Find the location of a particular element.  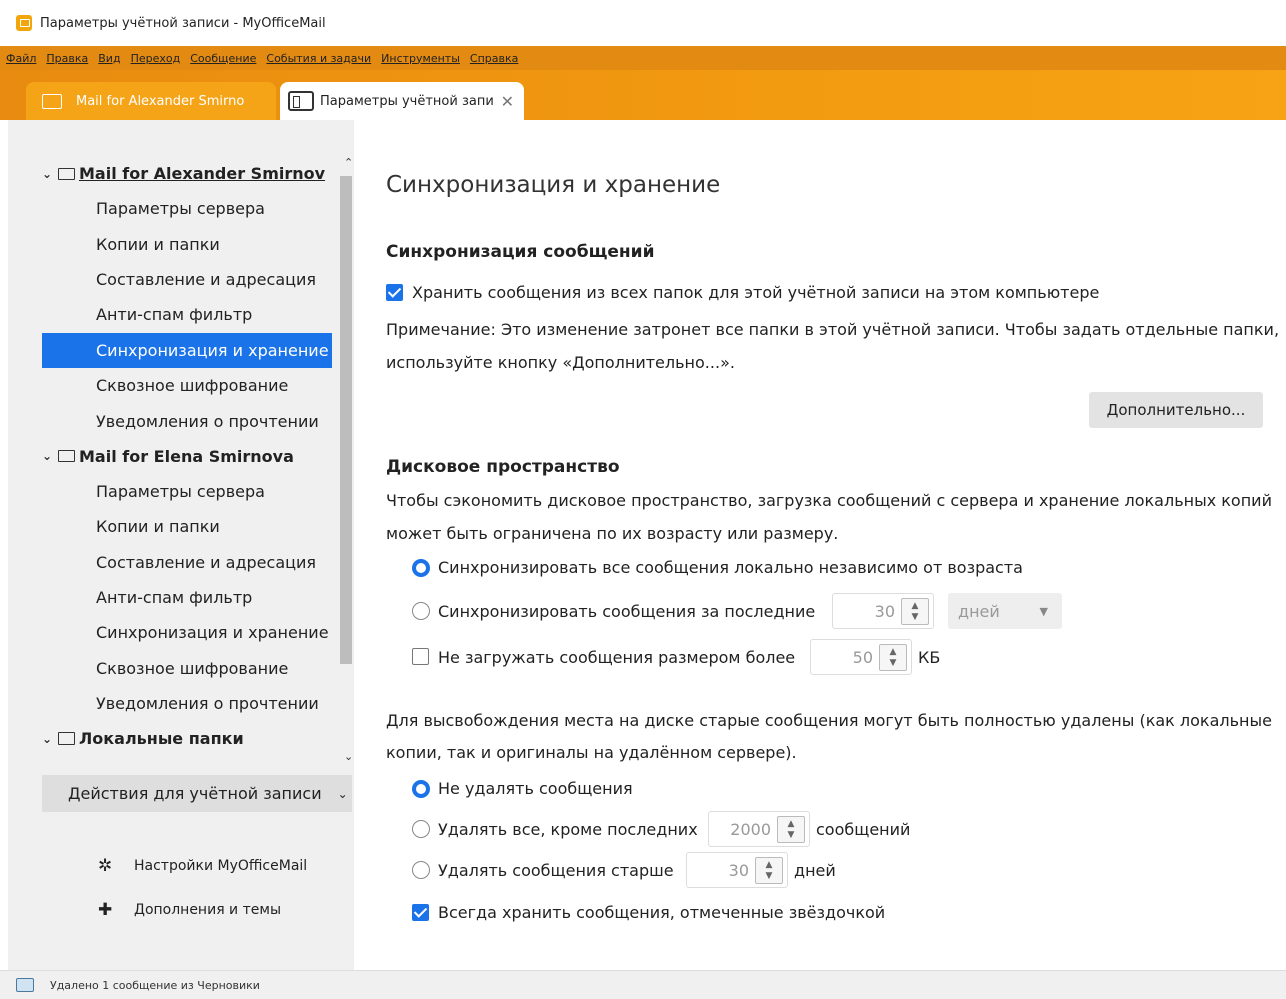

window-title: Параметры учётной записи - MyOfficeMail is located at coordinates (183, 23).